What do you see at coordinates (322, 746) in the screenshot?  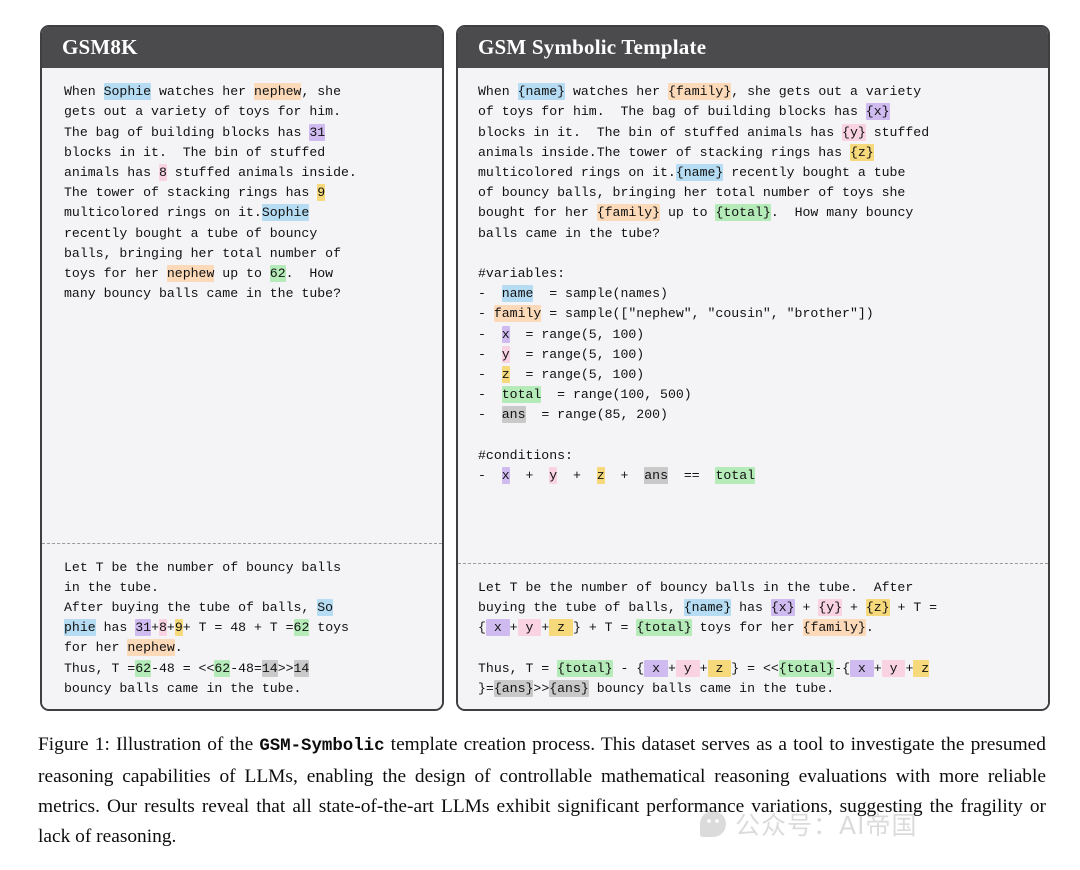 I see `caption-mono-term: GSM-Symbolic` at bounding box center [322, 746].